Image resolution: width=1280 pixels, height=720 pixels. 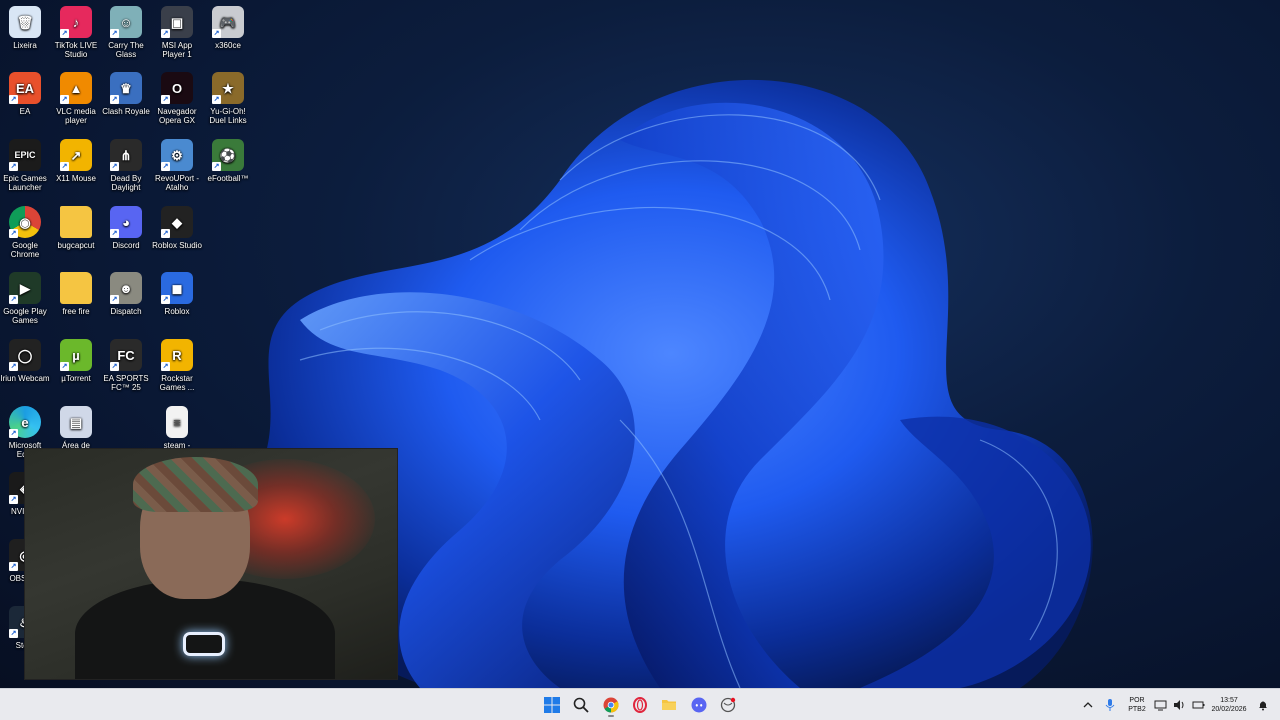 I want to click on recycle-bin-icon: 🗑, so click(x=25, y=22).